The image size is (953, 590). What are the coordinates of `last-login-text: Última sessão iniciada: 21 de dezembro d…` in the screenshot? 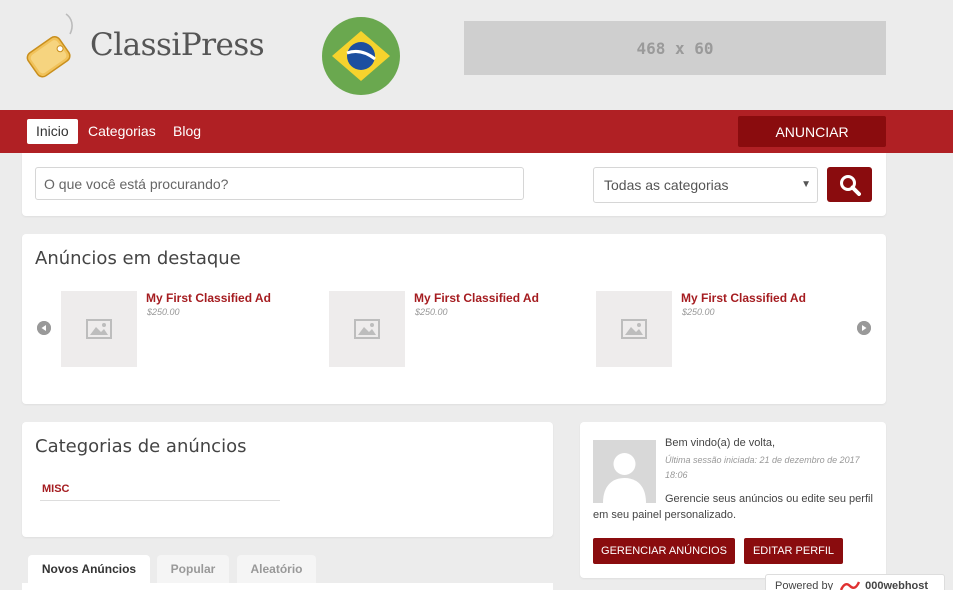 It's located at (762, 467).